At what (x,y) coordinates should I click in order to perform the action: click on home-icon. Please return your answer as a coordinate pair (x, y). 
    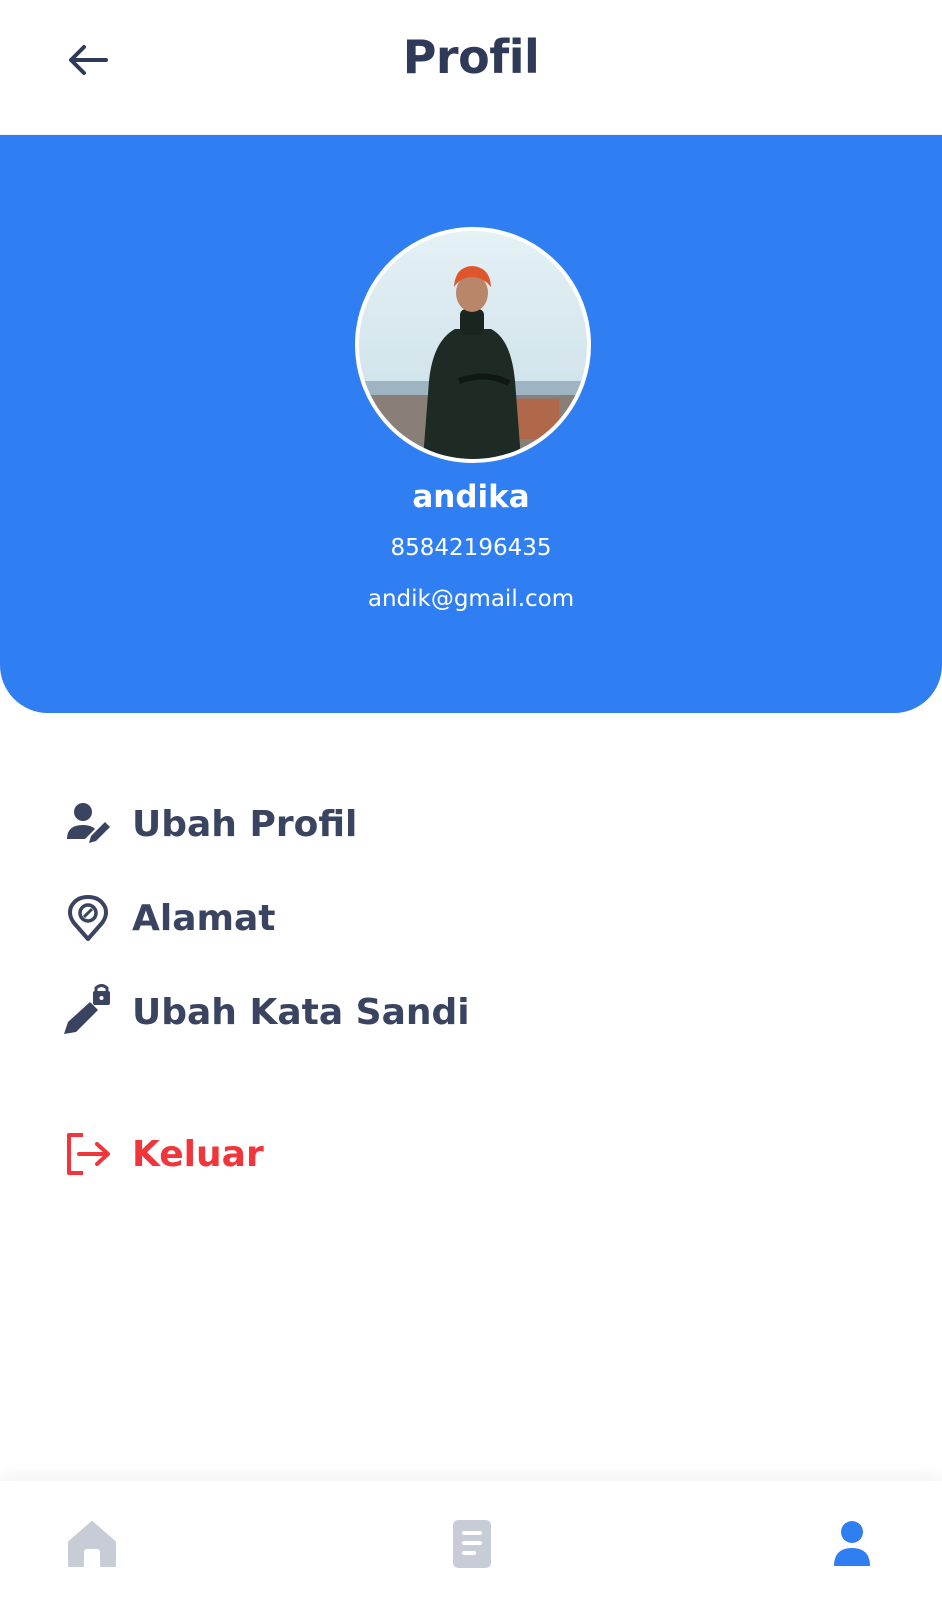
    Looking at the image, I should click on (92, 1546).